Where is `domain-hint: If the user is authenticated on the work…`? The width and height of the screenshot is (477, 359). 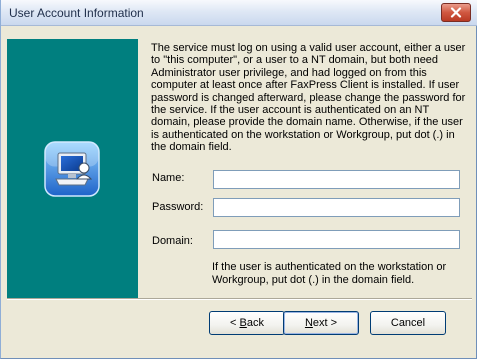 domain-hint: If the user is authenticated on the work… is located at coordinates (329, 273).